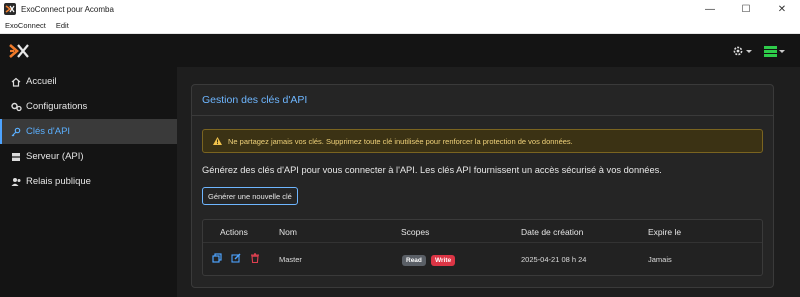 This screenshot has height=297, width=800. Describe the element at coordinates (62, 25) in the screenshot. I see `menu-edit: Edit` at that location.